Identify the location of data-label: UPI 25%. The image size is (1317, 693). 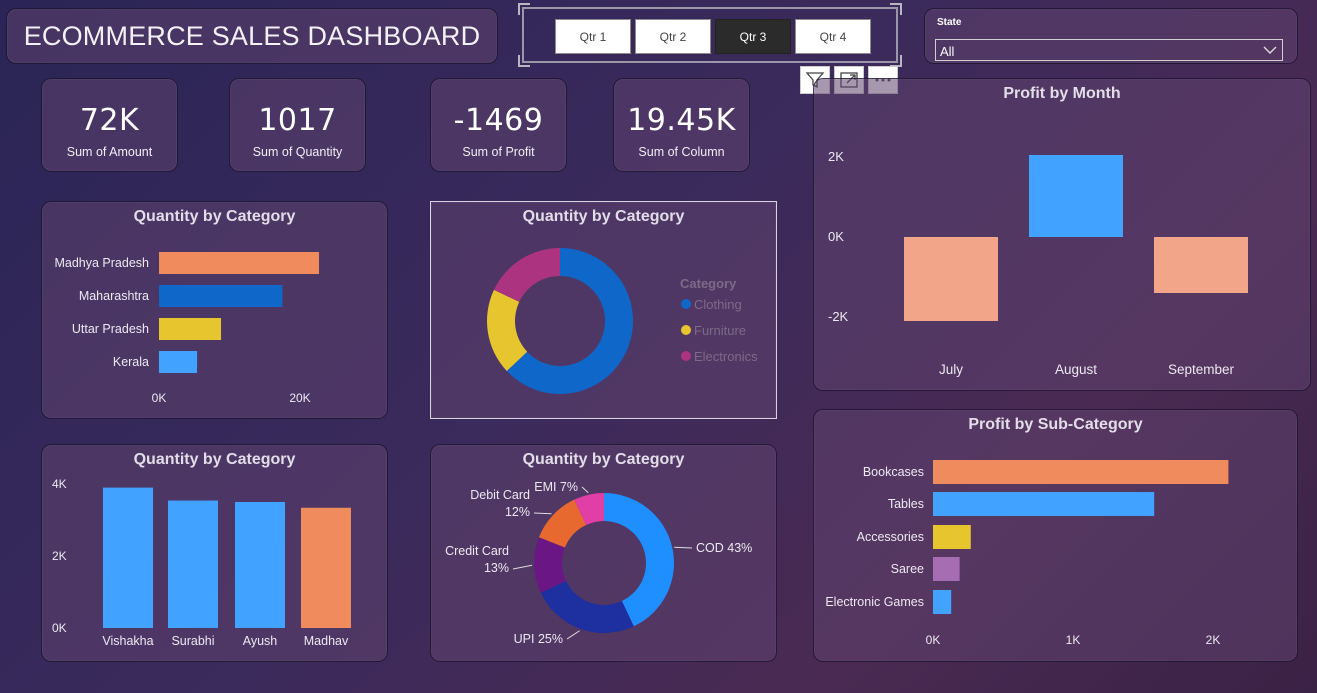
(538, 639).